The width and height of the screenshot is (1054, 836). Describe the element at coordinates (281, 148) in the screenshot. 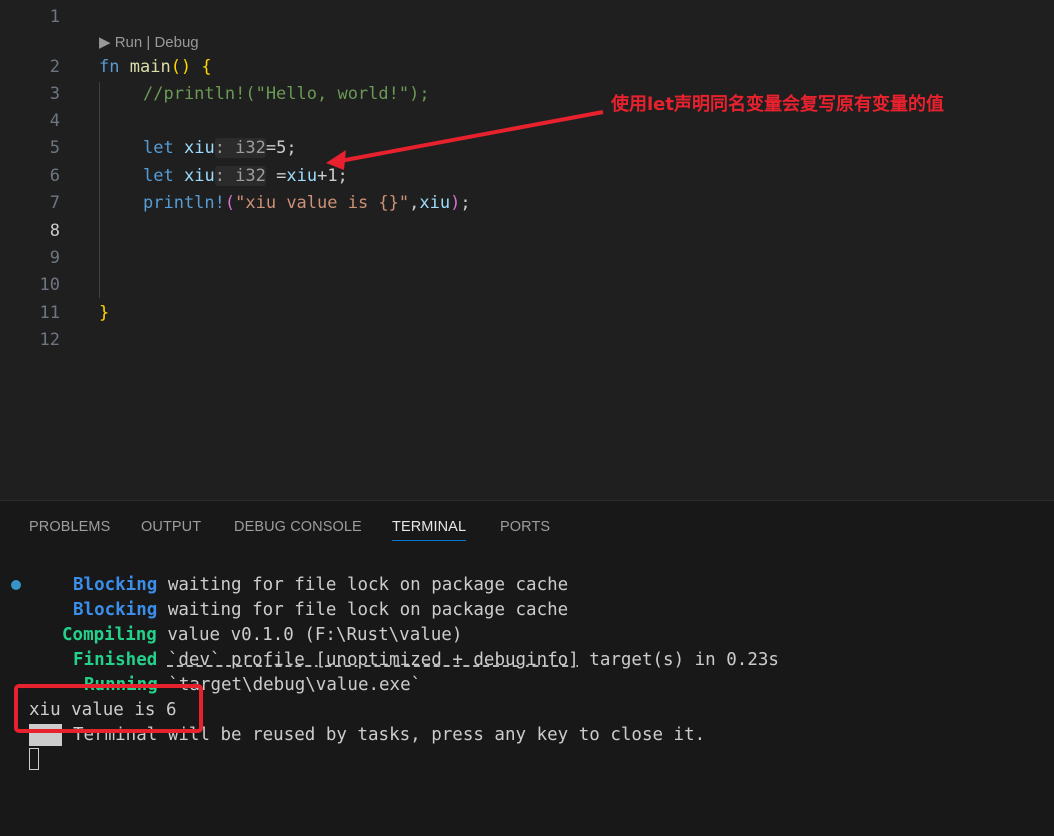

I see `code-text: =5;` at that location.